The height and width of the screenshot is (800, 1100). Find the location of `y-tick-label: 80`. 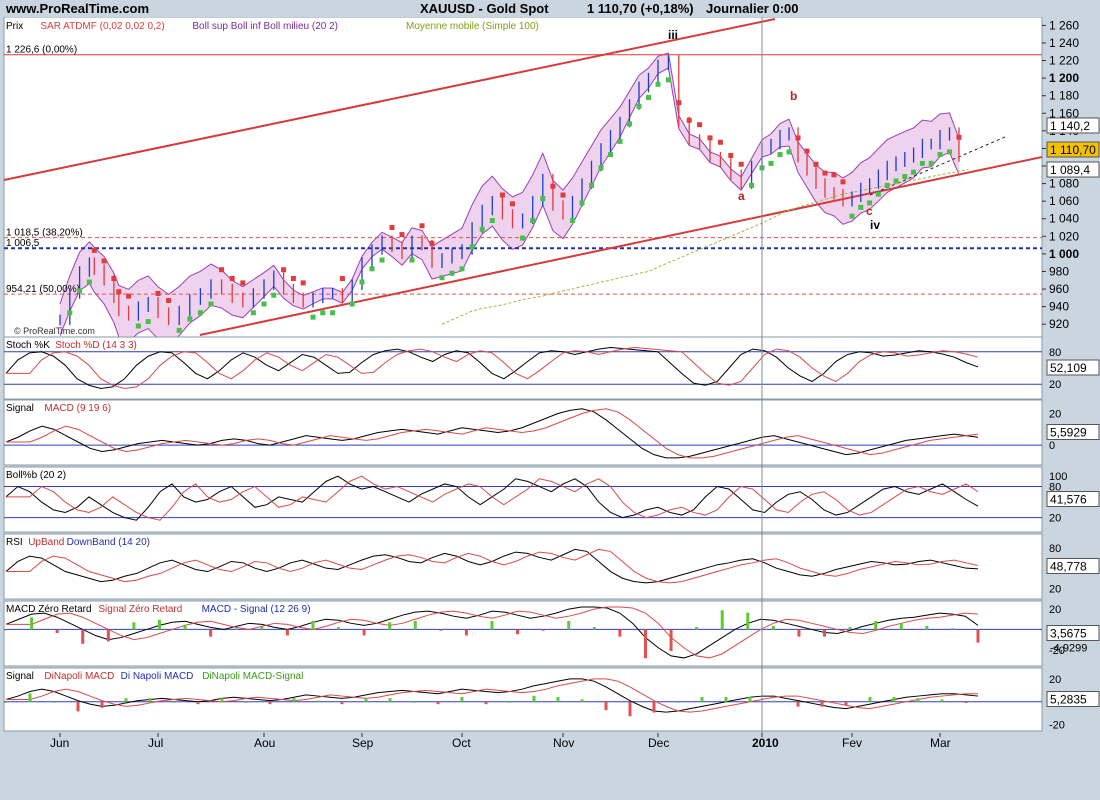

y-tick-label: 80 is located at coordinates (1055, 353).